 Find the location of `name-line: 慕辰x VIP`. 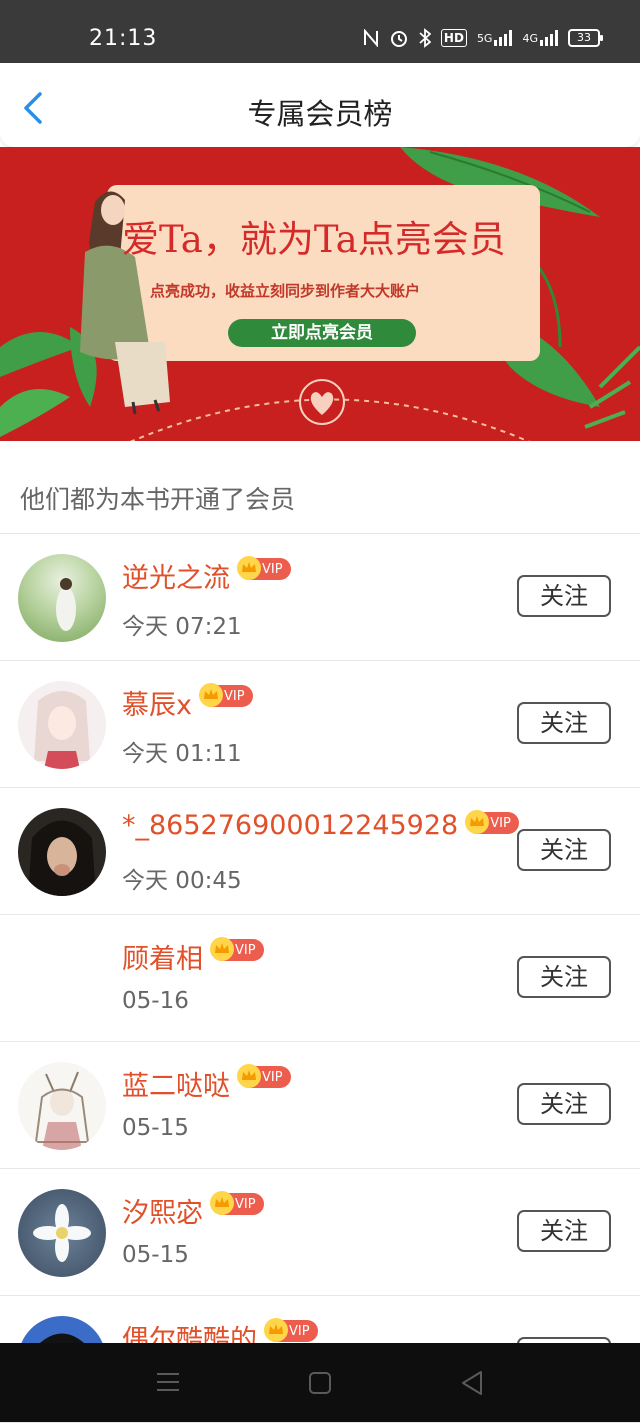

name-line: 慕辰x VIP is located at coordinates (187, 702).